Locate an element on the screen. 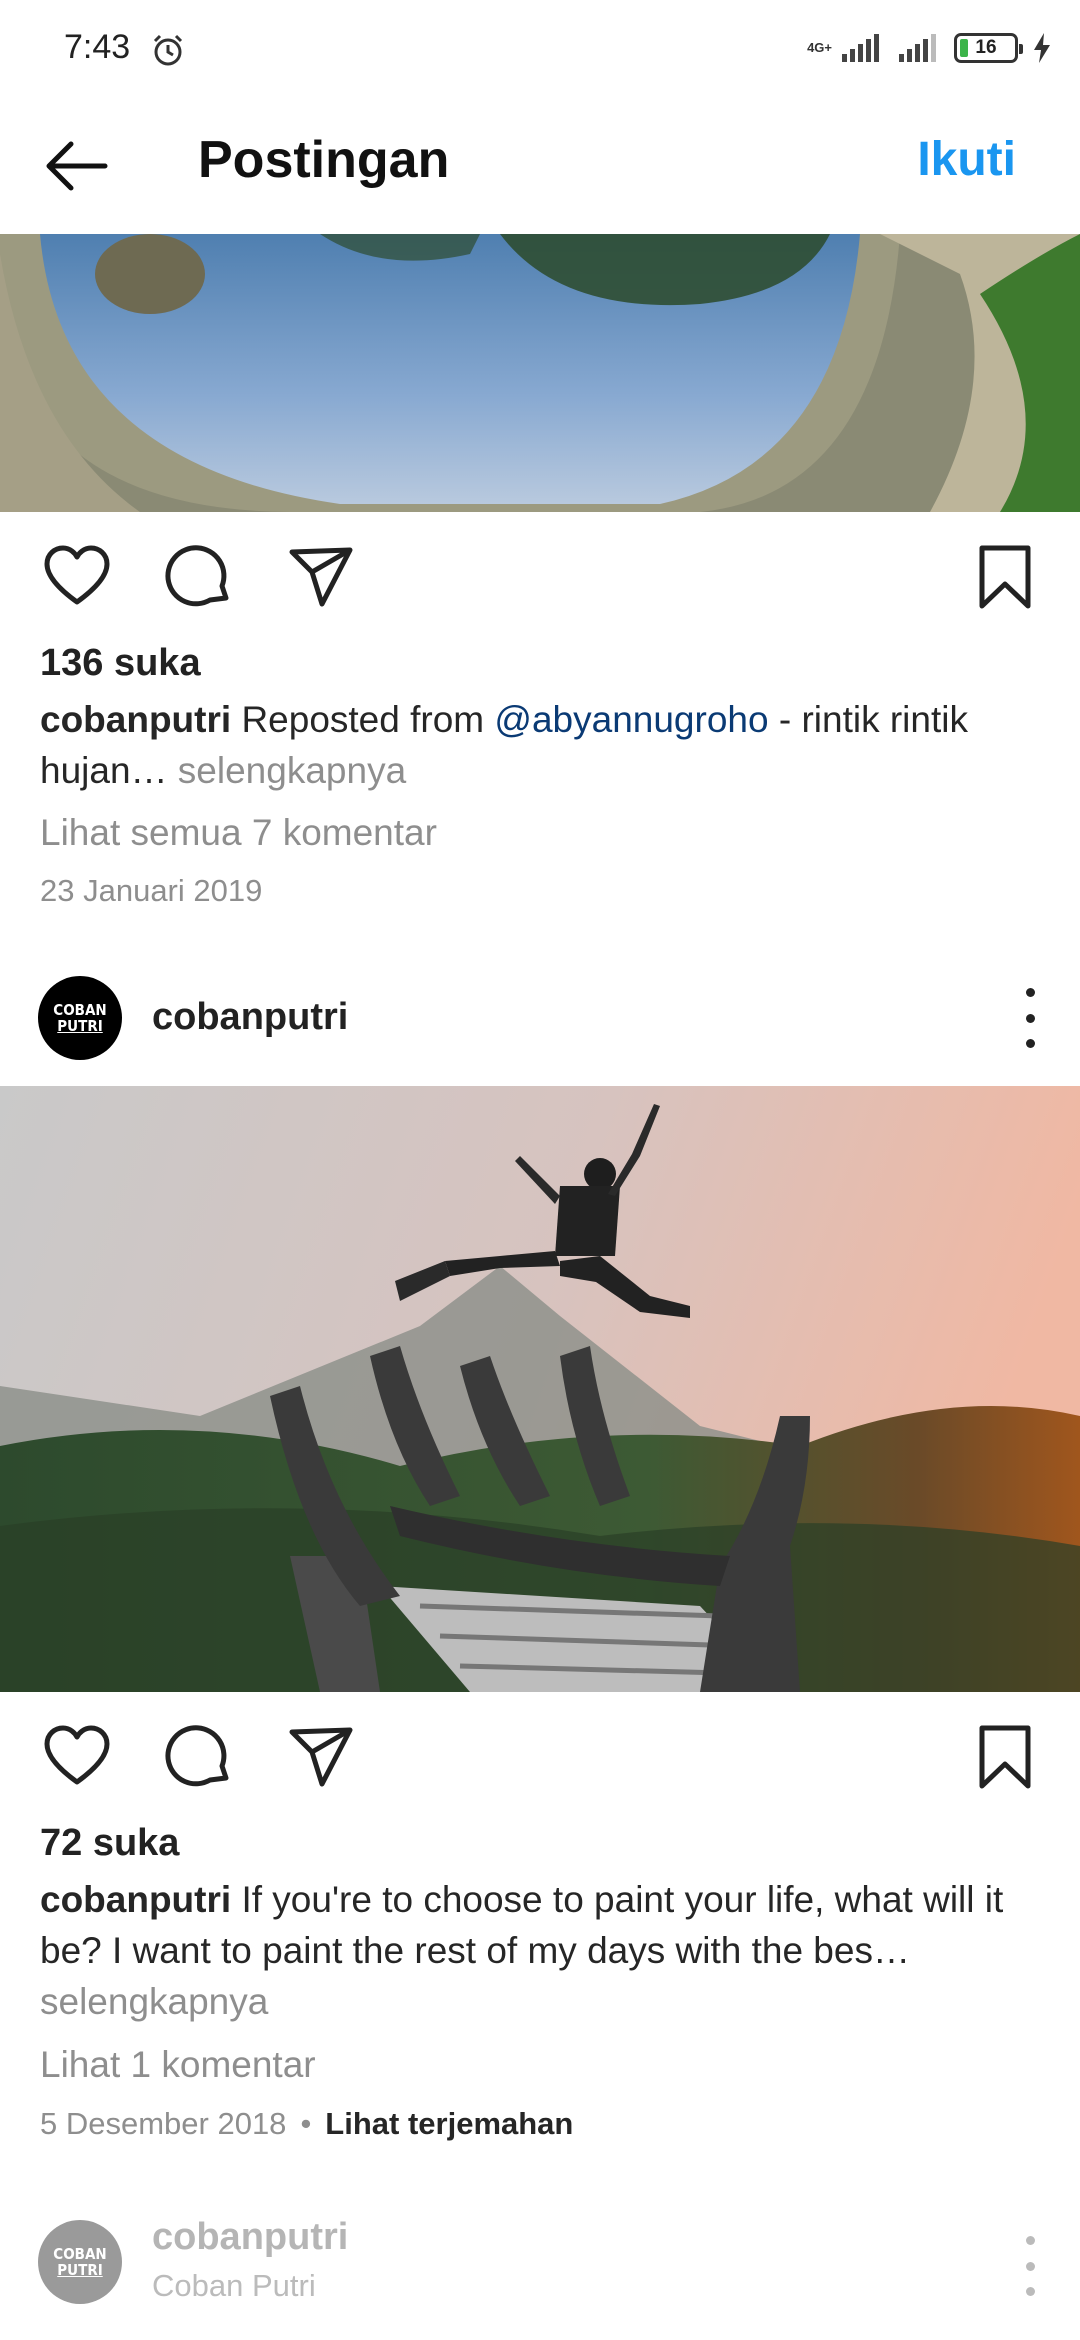 The height and width of the screenshot is (2340, 1080). post-header: COBAN PUTRI cobanputri Coban Putri is located at coordinates (540, 2261).